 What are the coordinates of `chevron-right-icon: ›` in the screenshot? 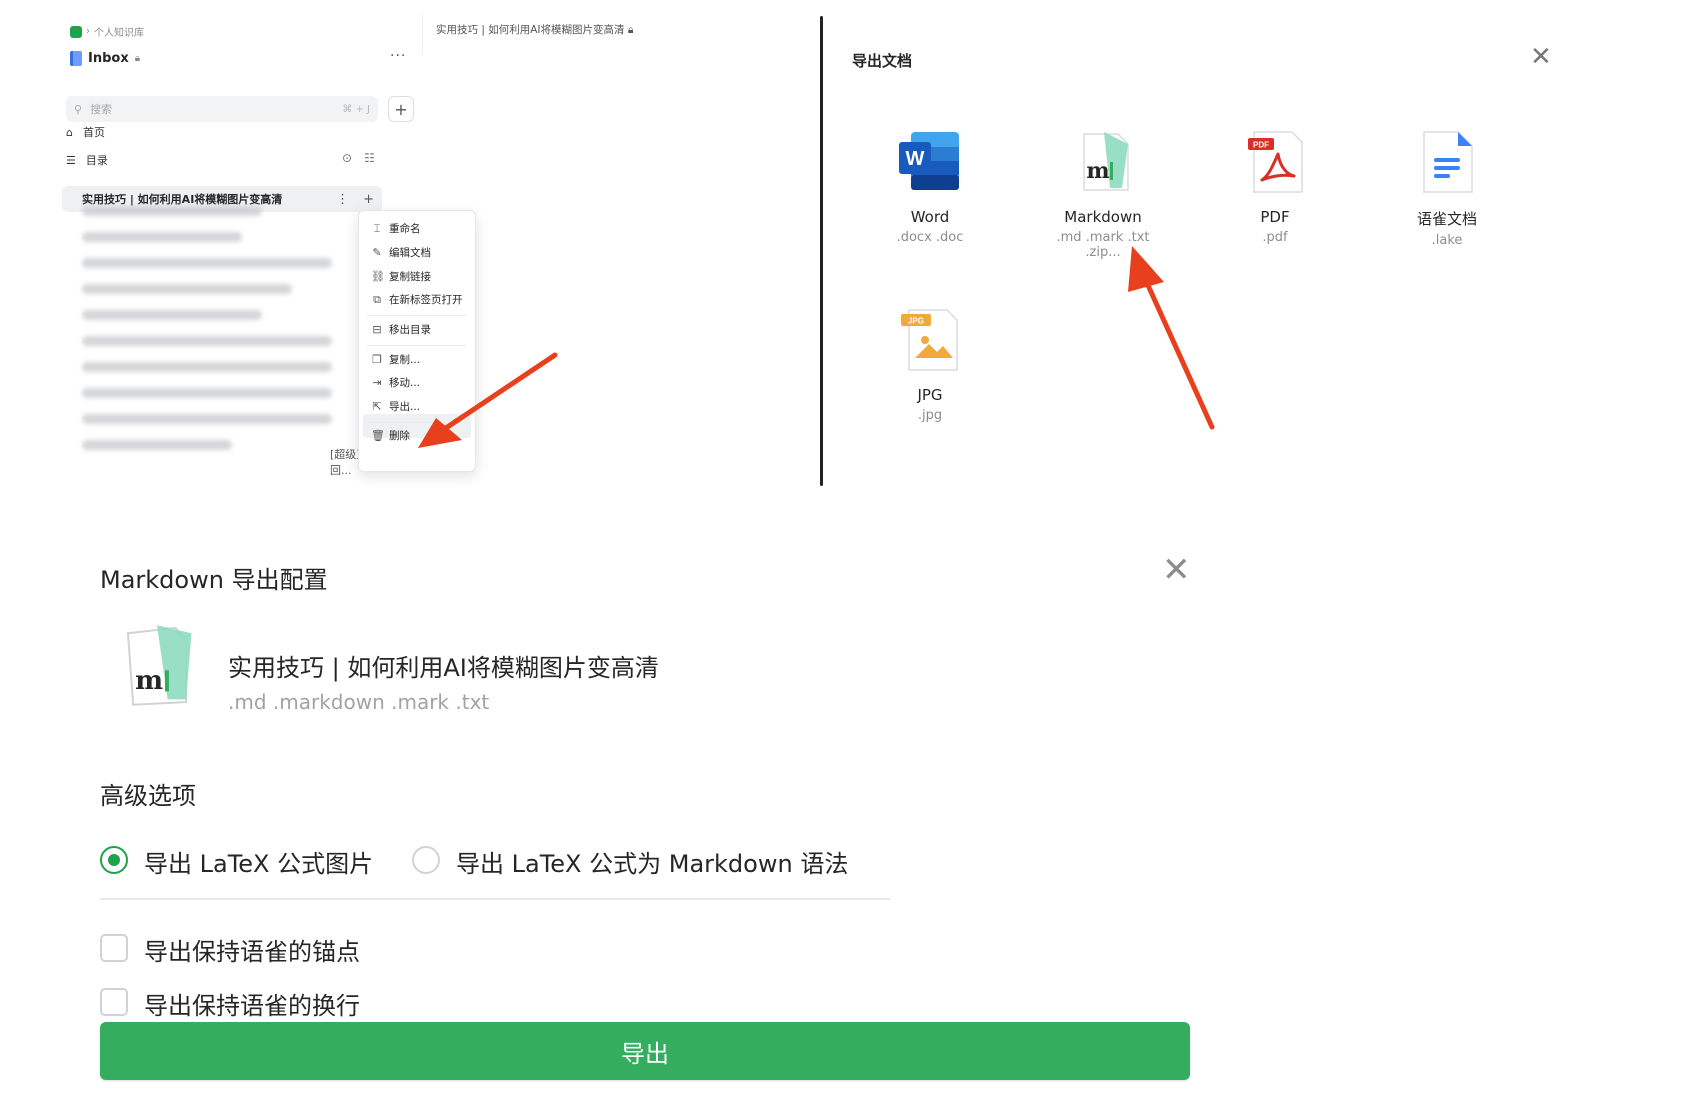 It's located at (88, 31).